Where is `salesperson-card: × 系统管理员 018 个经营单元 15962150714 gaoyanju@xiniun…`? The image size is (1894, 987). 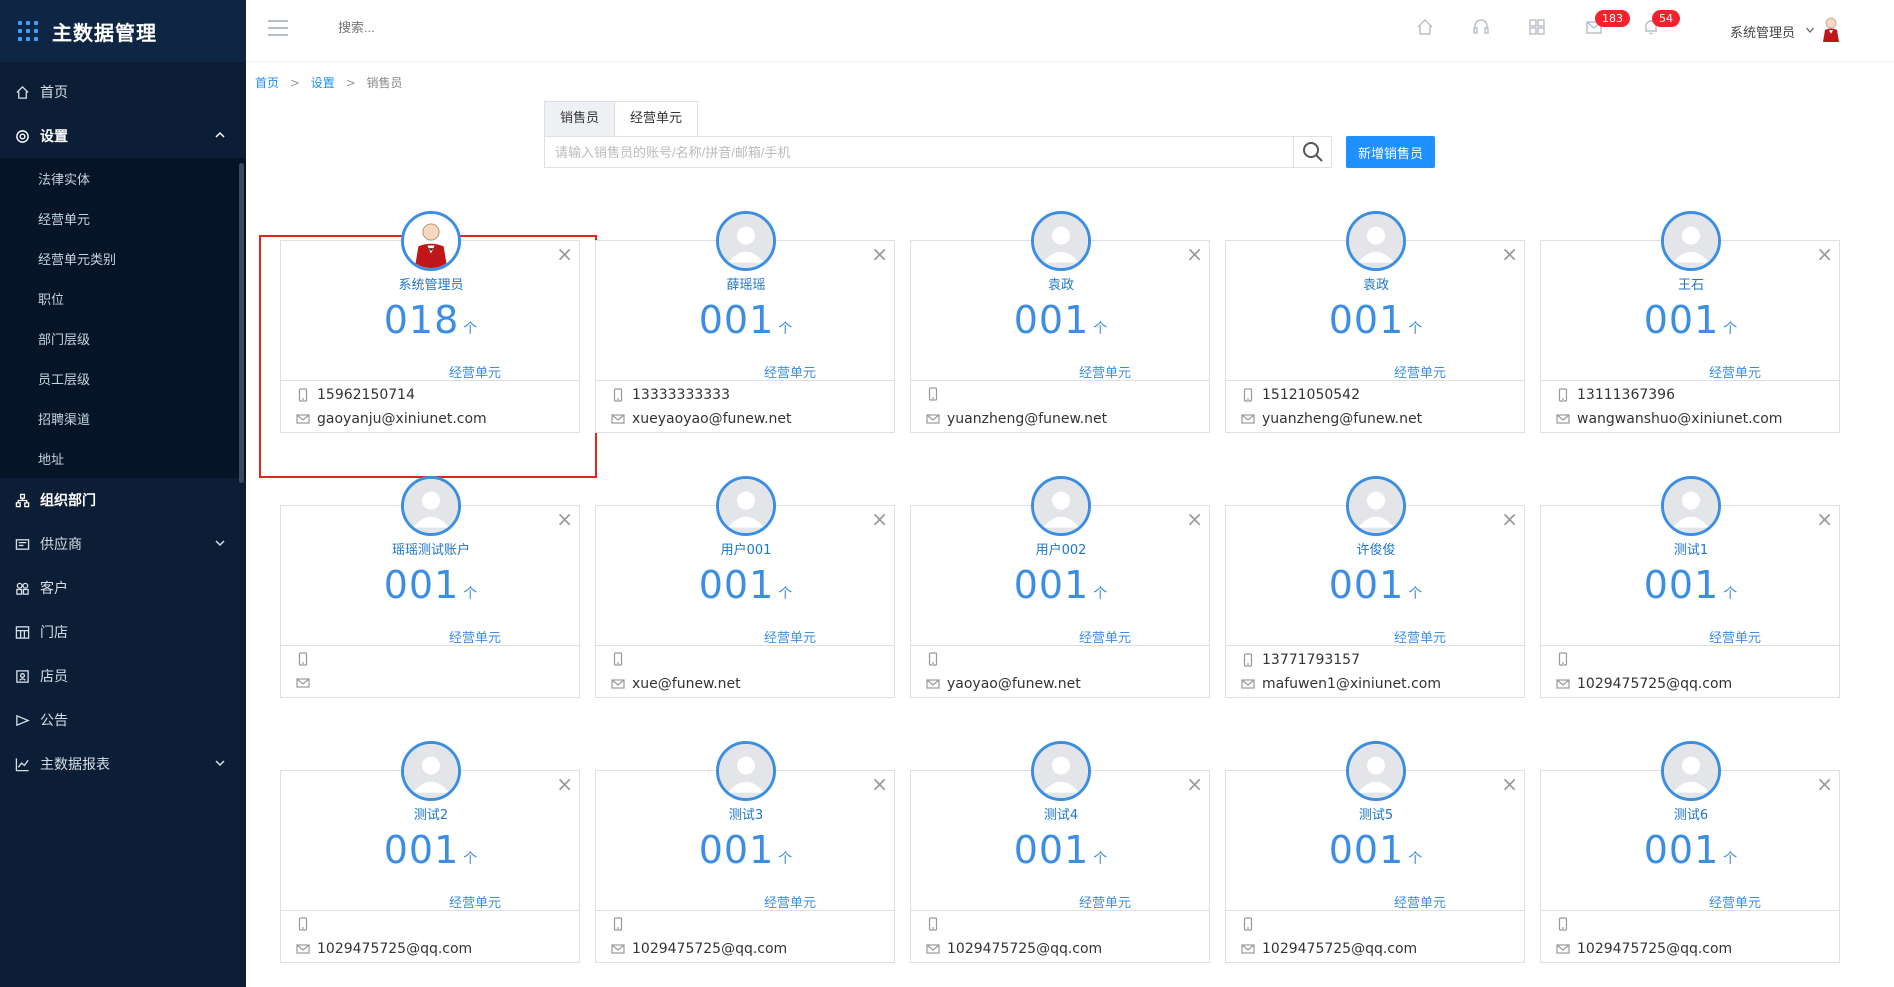 salesperson-card: × 系统管理员 018 个经营单元 15962150714 gaoyanju@xiniun… is located at coordinates (430, 322).